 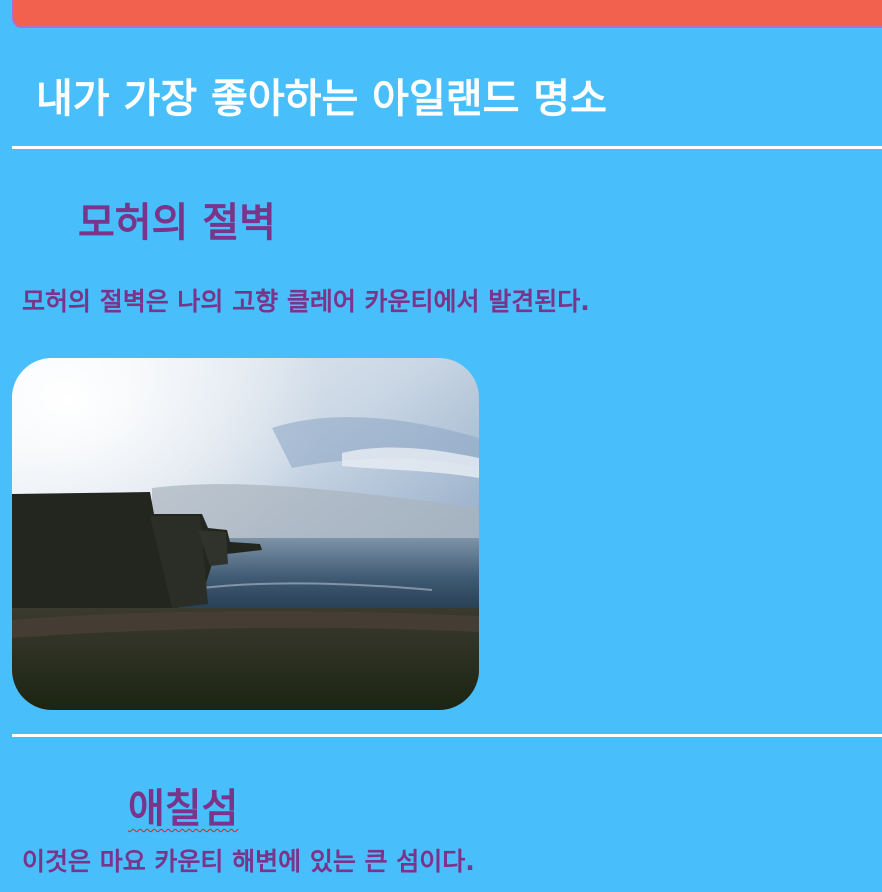 What do you see at coordinates (183, 809) in the screenshot?
I see `section-heading-label: 애칠섬` at bounding box center [183, 809].